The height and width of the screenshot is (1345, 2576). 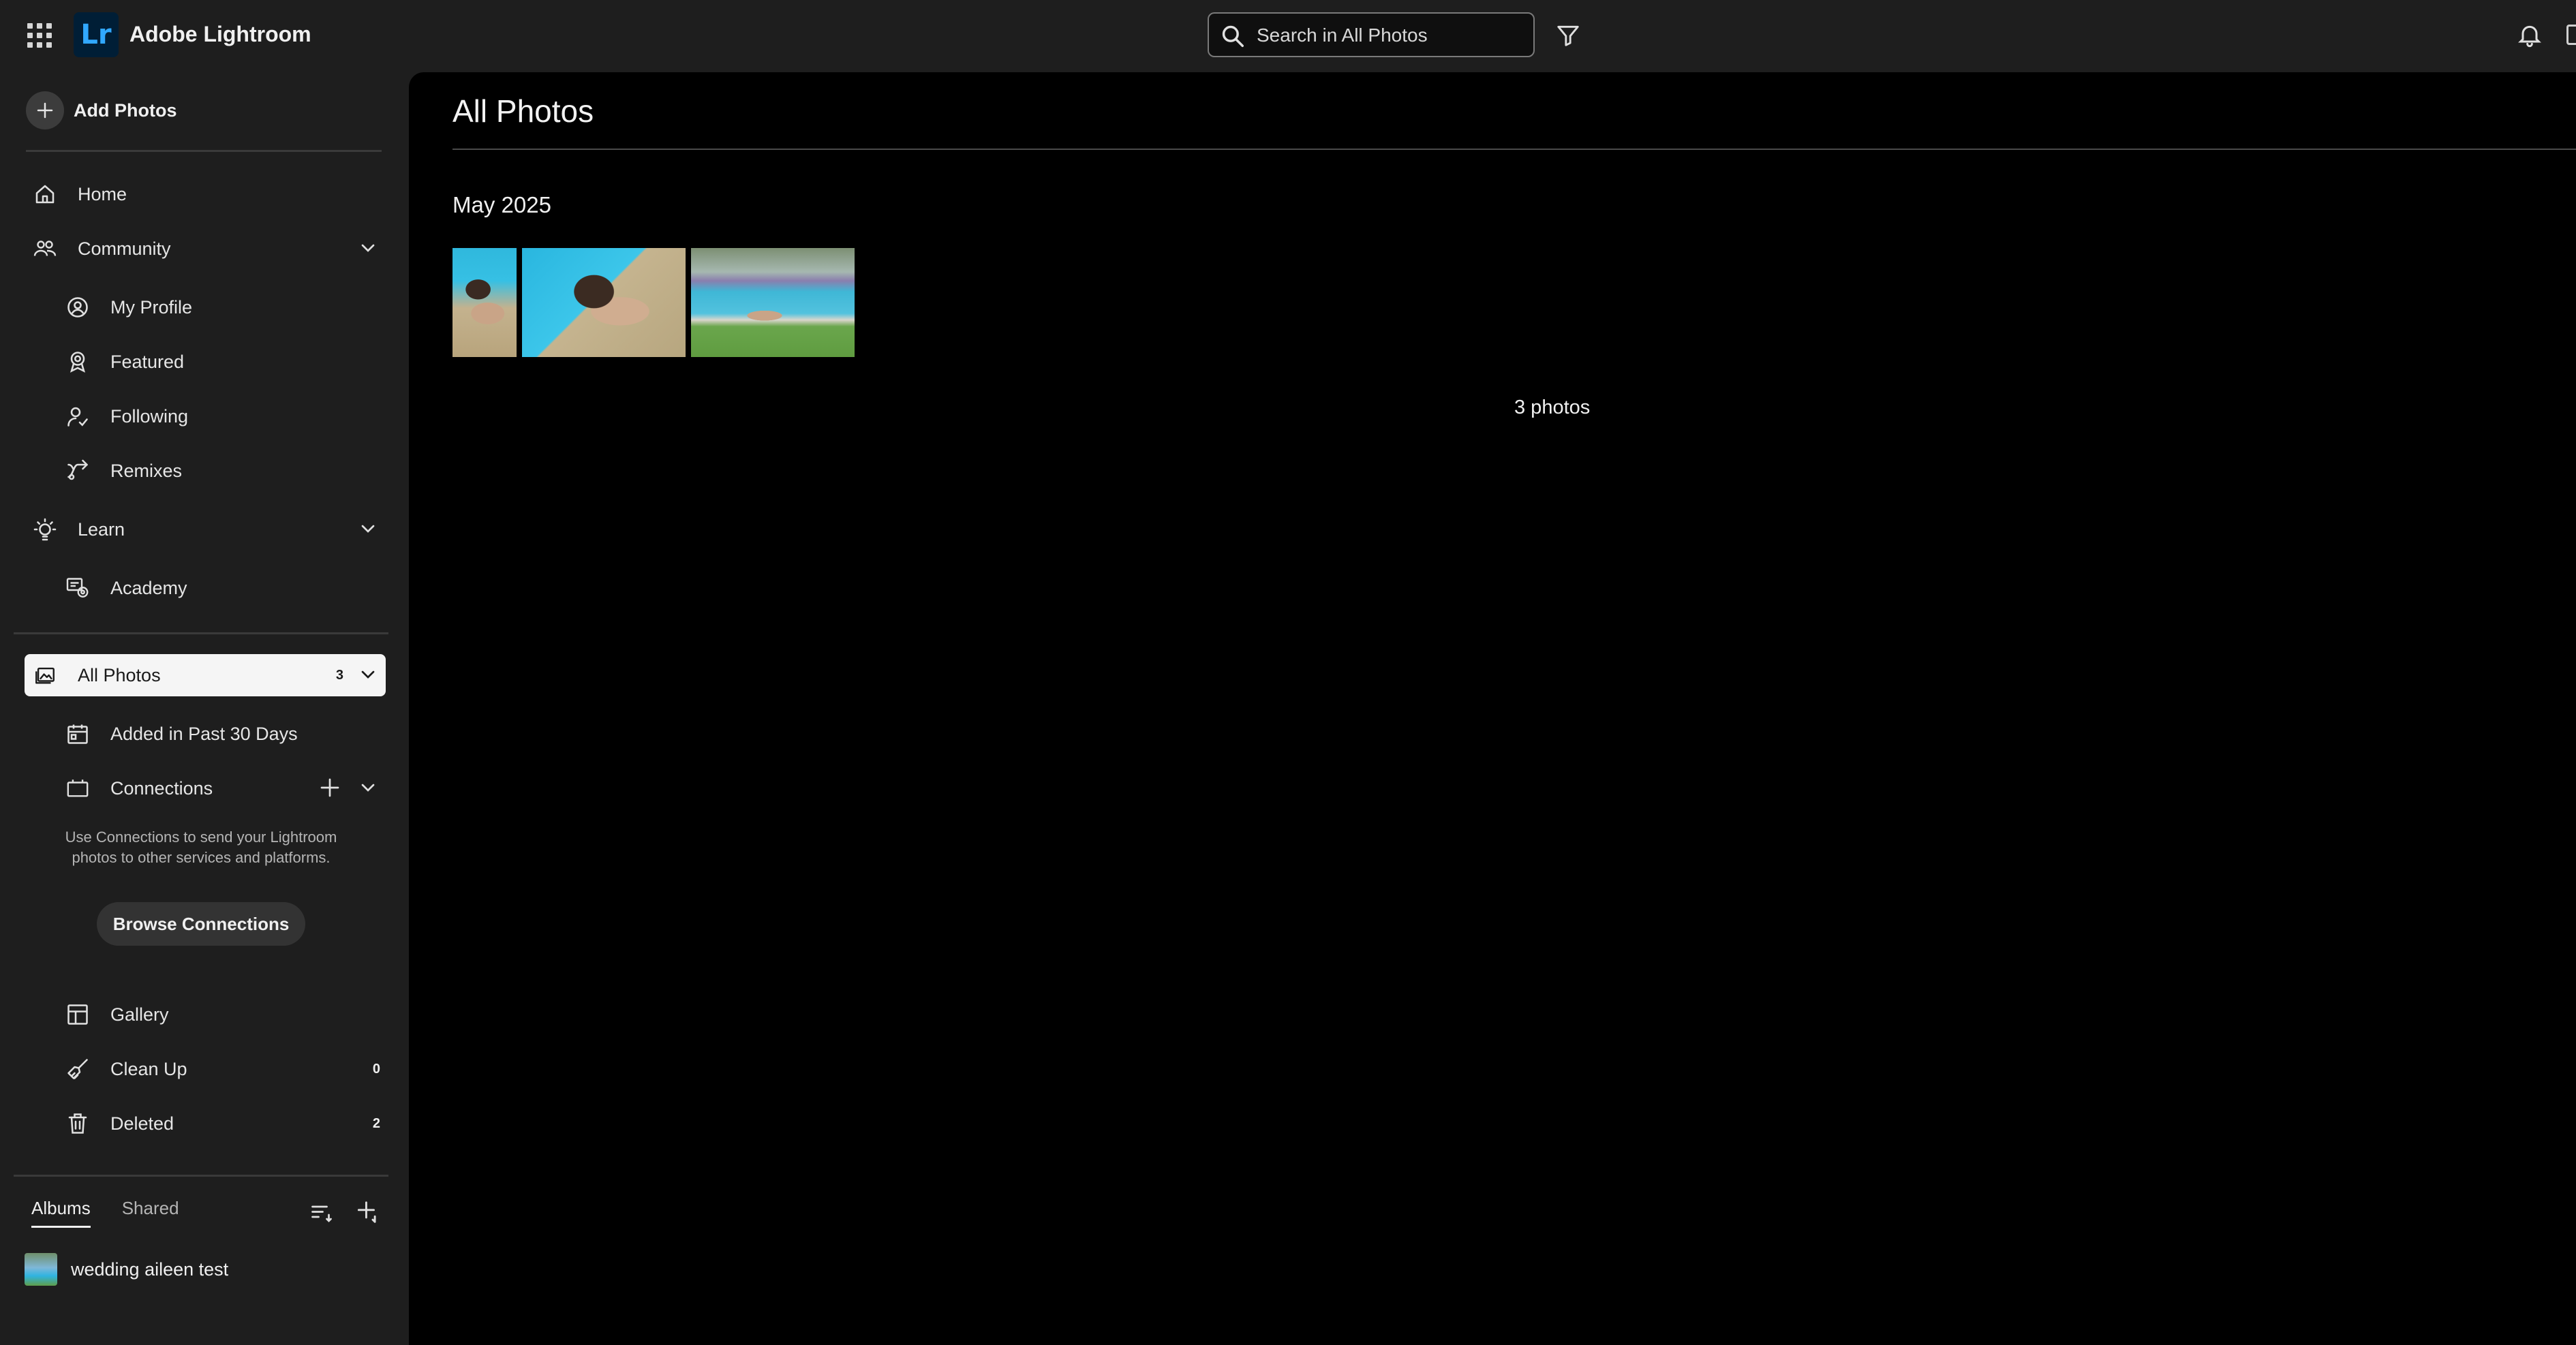 What do you see at coordinates (205, 529) in the screenshot?
I see `sidebar-item-learn: Learn` at bounding box center [205, 529].